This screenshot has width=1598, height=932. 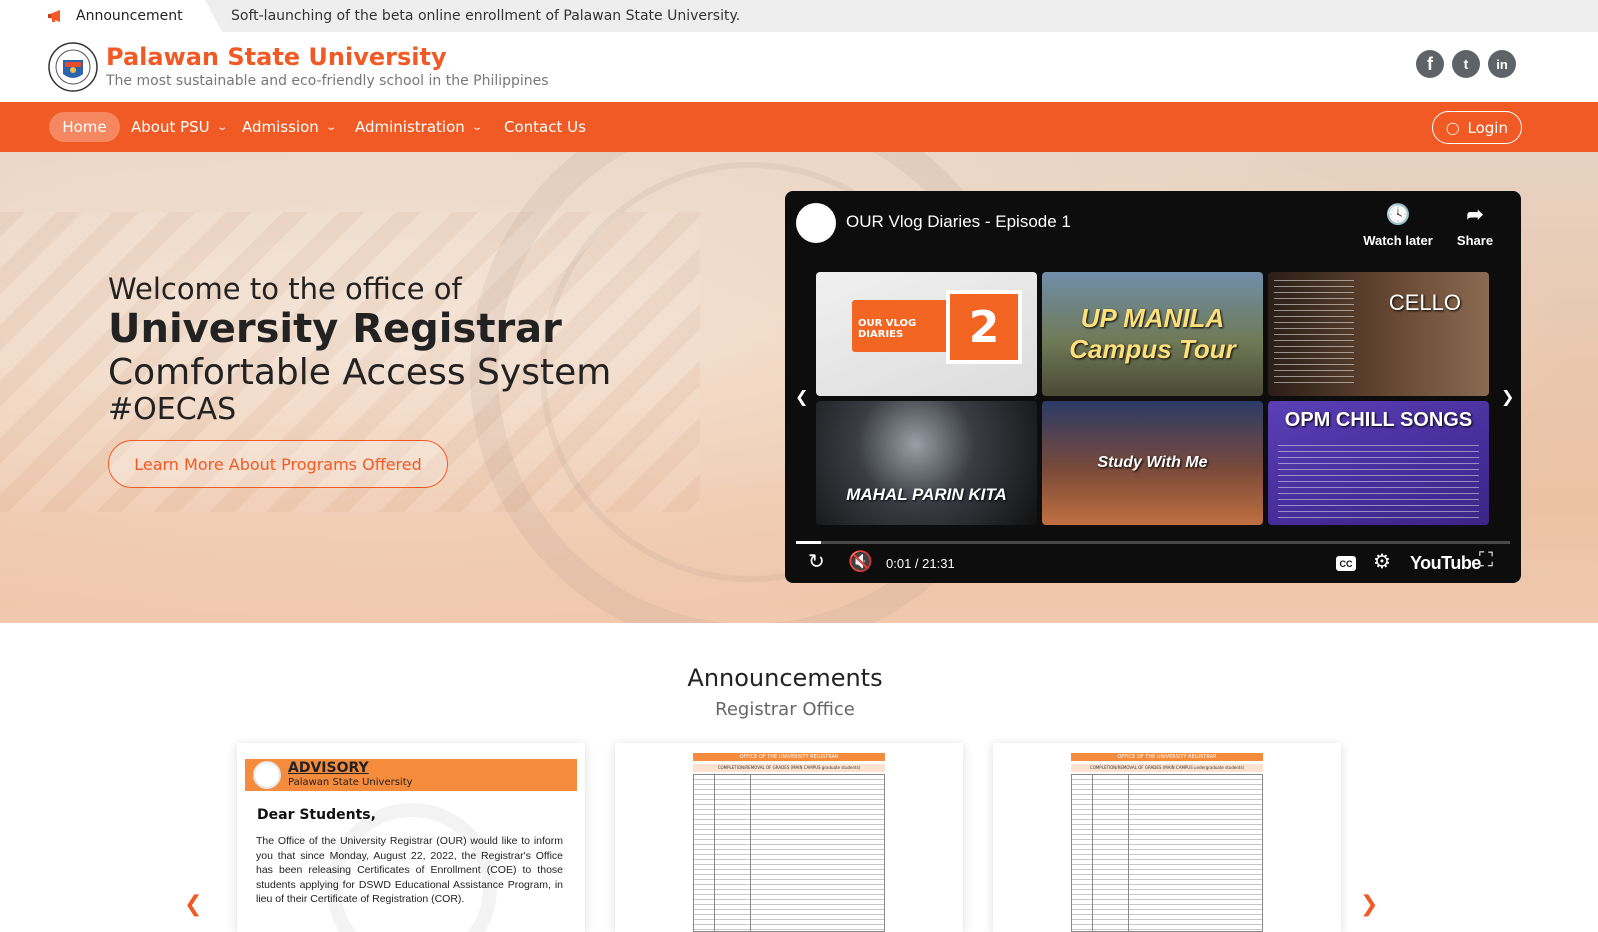 What do you see at coordinates (411, 775) in the screenshot?
I see `advisory-header: ADVISORY Palawan State University` at bounding box center [411, 775].